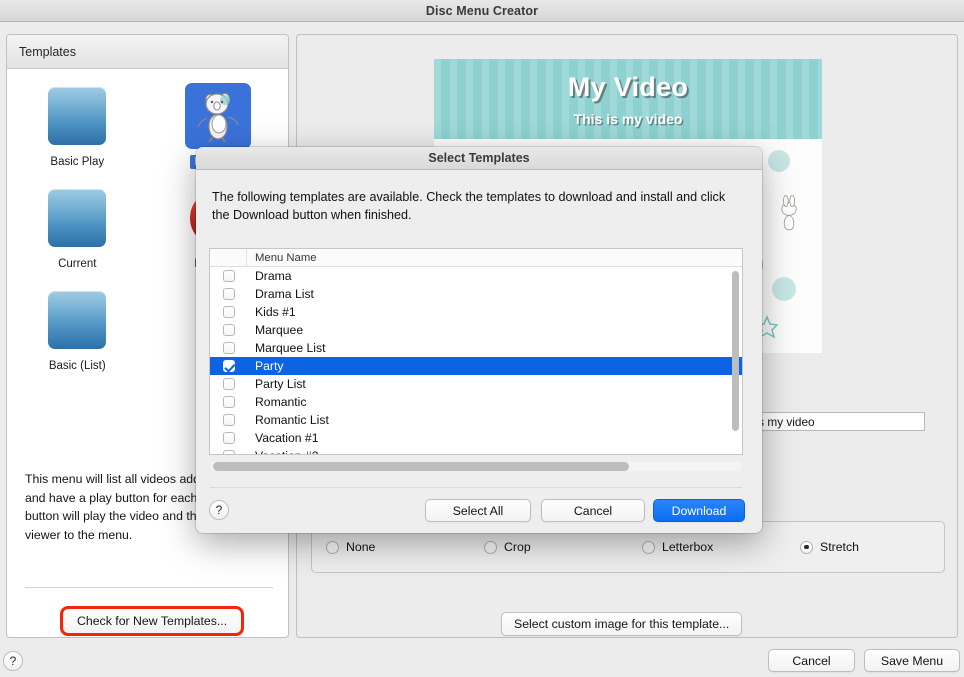 The height and width of the screenshot is (677, 964). I want to click on divider, so click(149, 587).